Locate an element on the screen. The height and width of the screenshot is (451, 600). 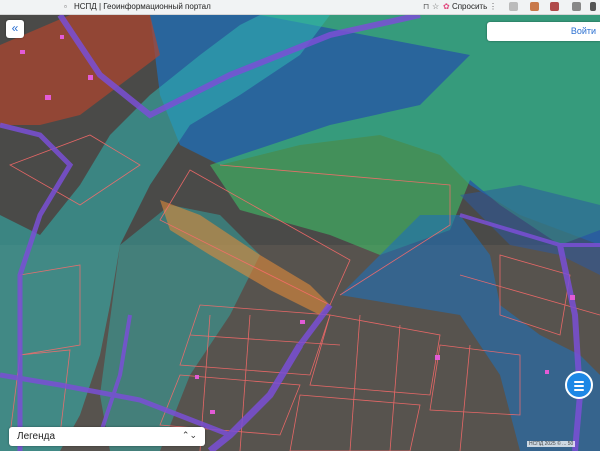
more-icon: ⋮ is located at coordinates (493, 6).